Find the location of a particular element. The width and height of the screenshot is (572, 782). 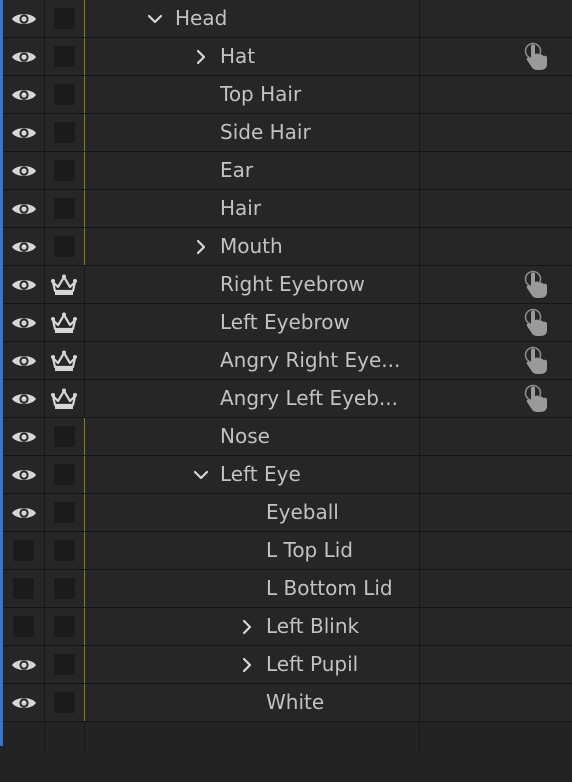

layer-row: L Bottom Lid is located at coordinates (287, 589).